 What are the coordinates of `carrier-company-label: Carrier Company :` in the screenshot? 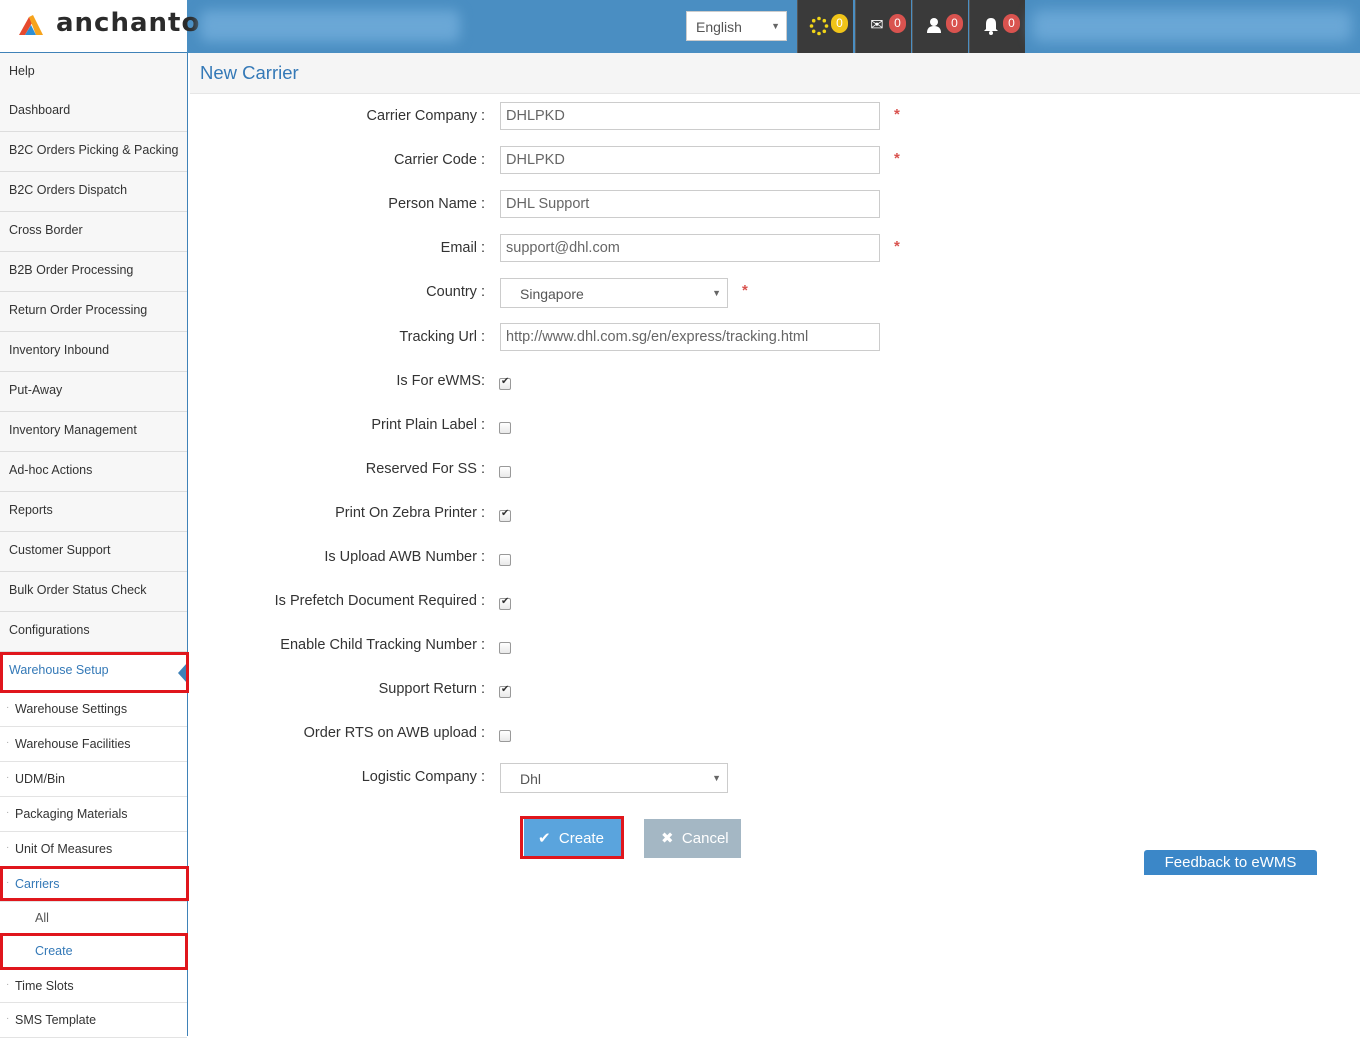 It's located at (425, 116).